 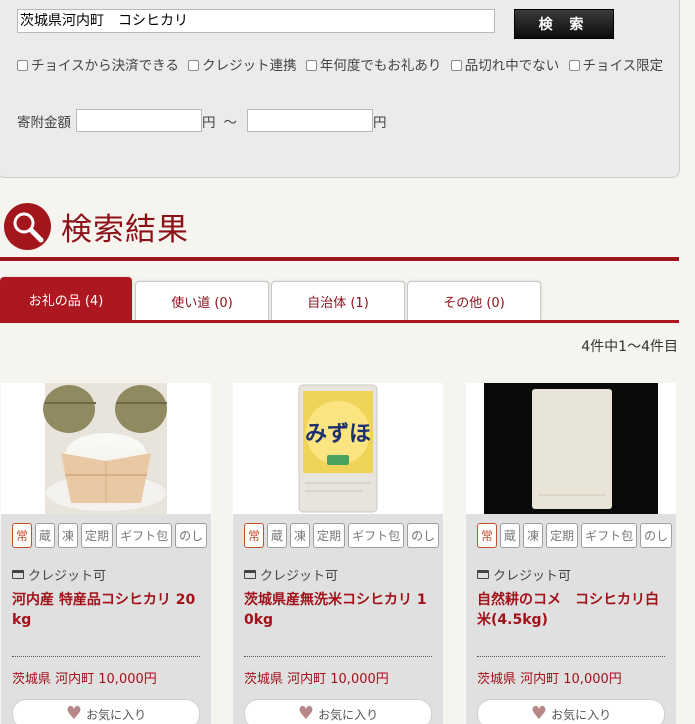 What do you see at coordinates (27, 226) in the screenshot?
I see `magnifier-icon` at bounding box center [27, 226].